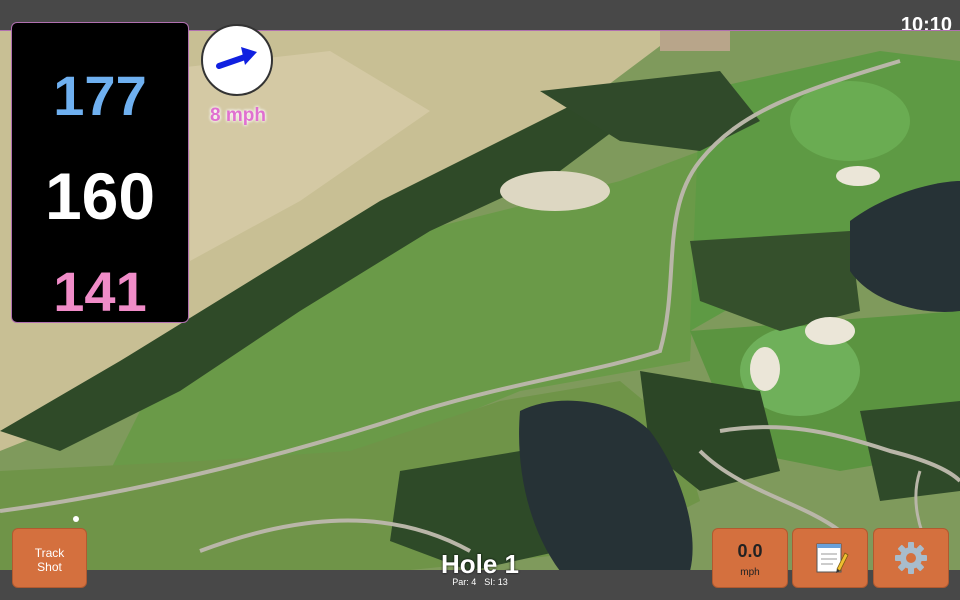 This screenshot has width=960, height=600. I want to click on gear-icon, so click(911, 558).